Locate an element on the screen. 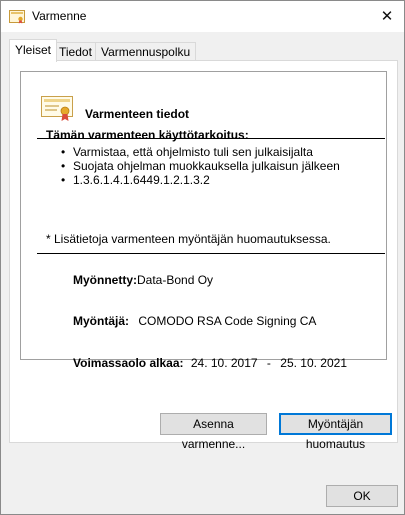  issued-to-row: Myönnetty:Data-Bond Oy is located at coordinates (143, 280).